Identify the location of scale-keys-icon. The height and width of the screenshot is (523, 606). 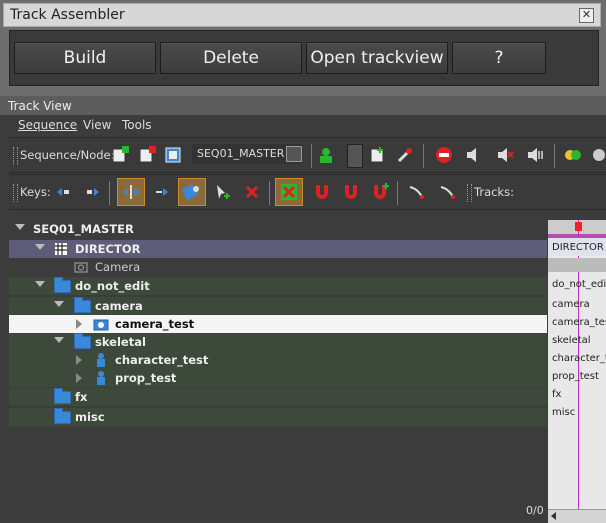
(192, 192).